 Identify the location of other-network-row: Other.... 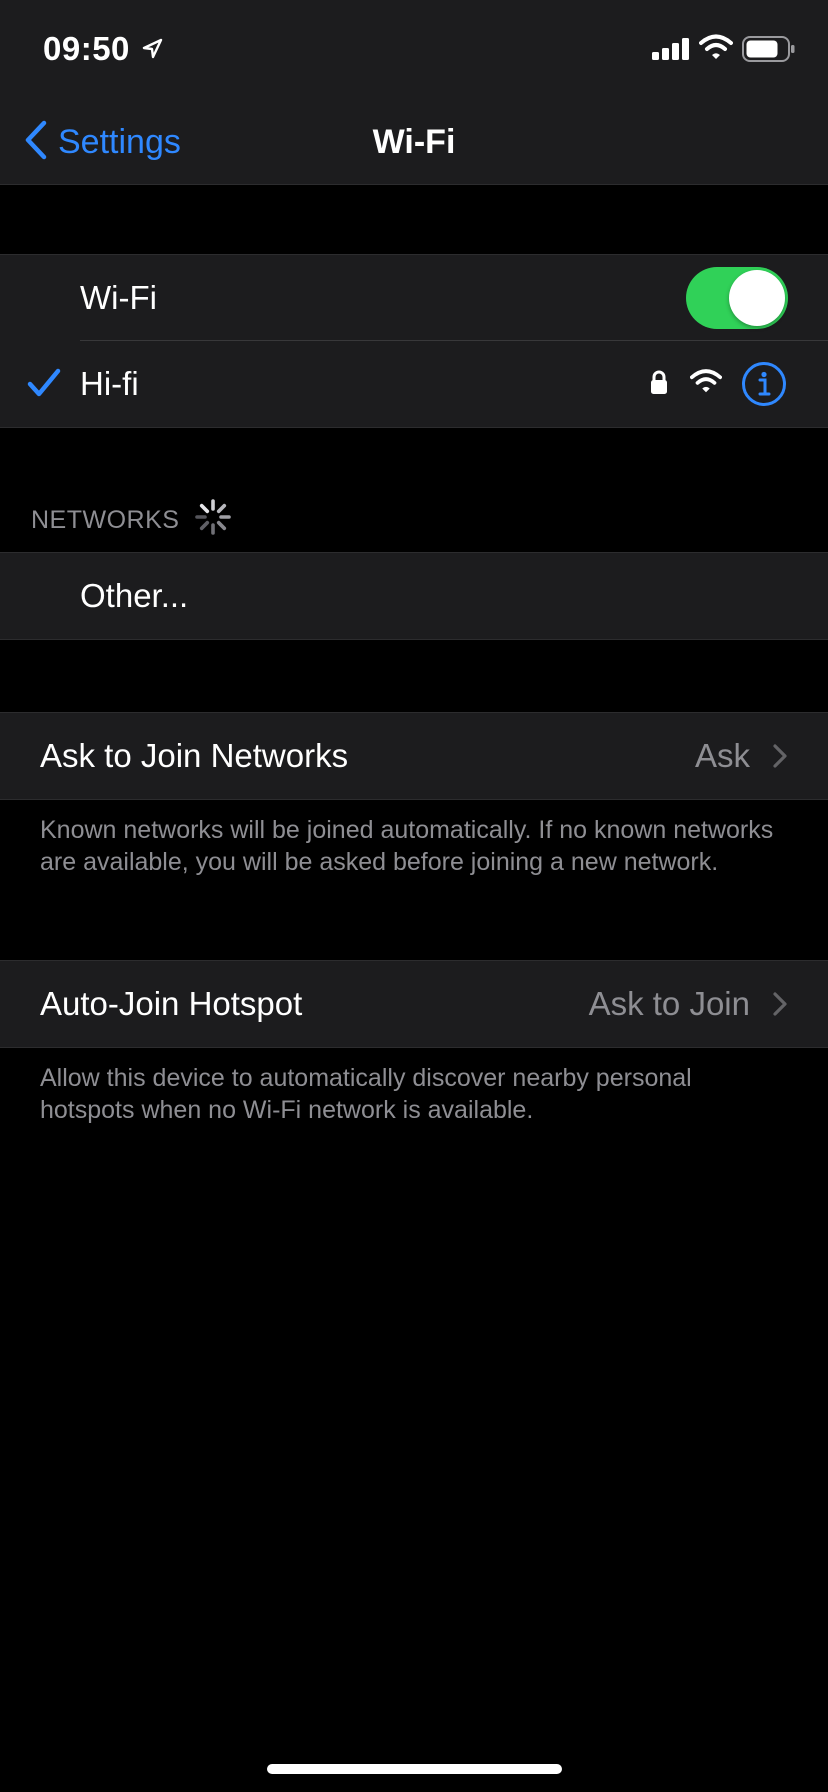
(414, 596).